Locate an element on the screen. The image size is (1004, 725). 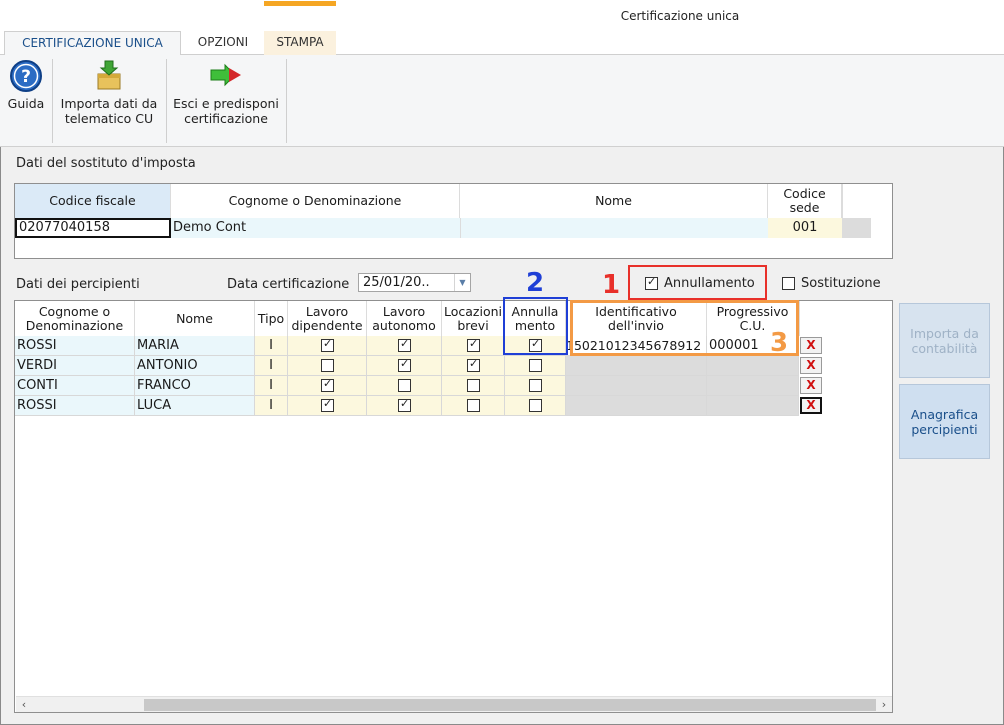
col-header-nome: Nome is located at coordinates (195, 318).